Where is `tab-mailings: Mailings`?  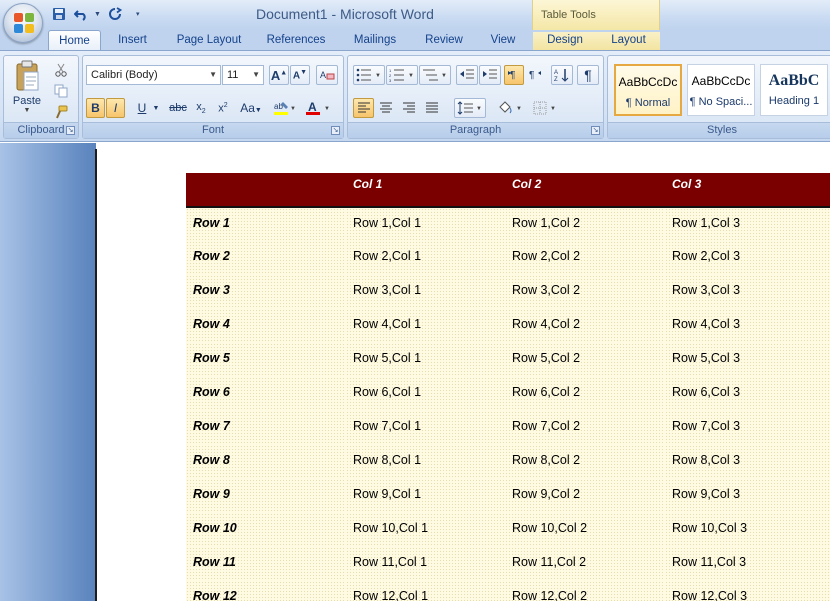
tab-mailings: Mailings is located at coordinates (375, 41).